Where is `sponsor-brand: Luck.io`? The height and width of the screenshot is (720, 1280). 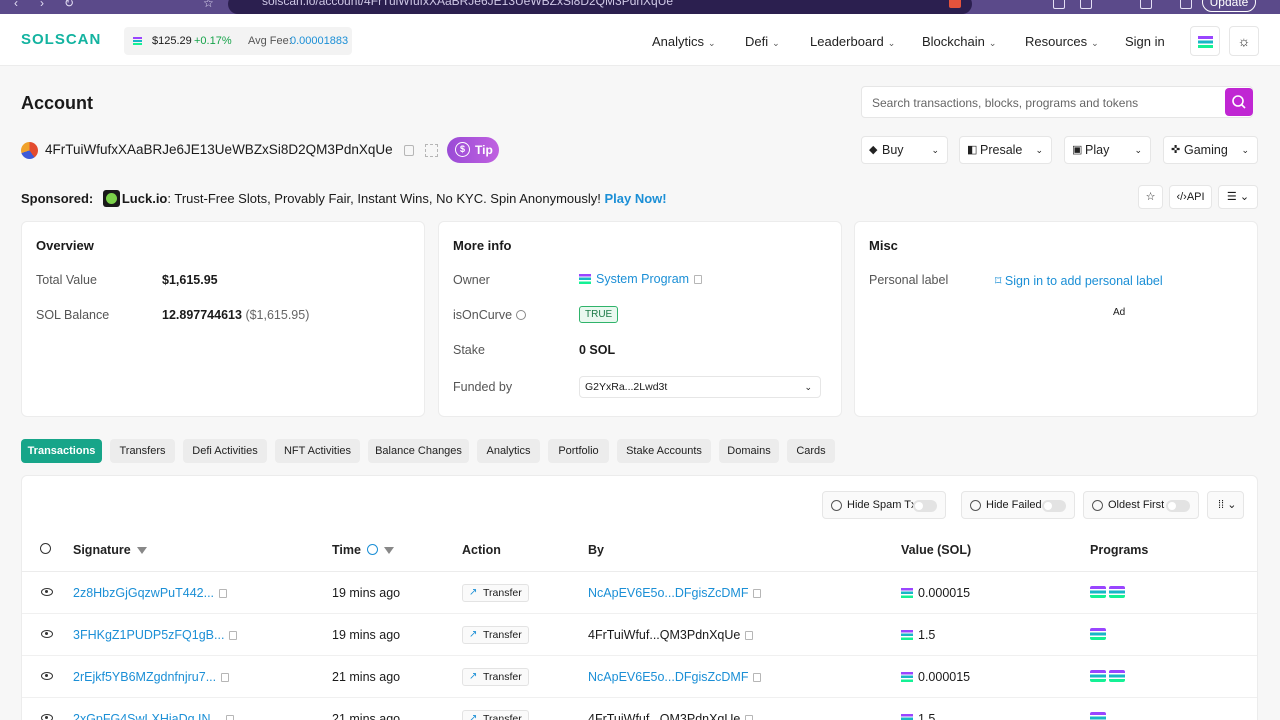
sponsor-brand: Luck.io is located at coordinates (145, 198).